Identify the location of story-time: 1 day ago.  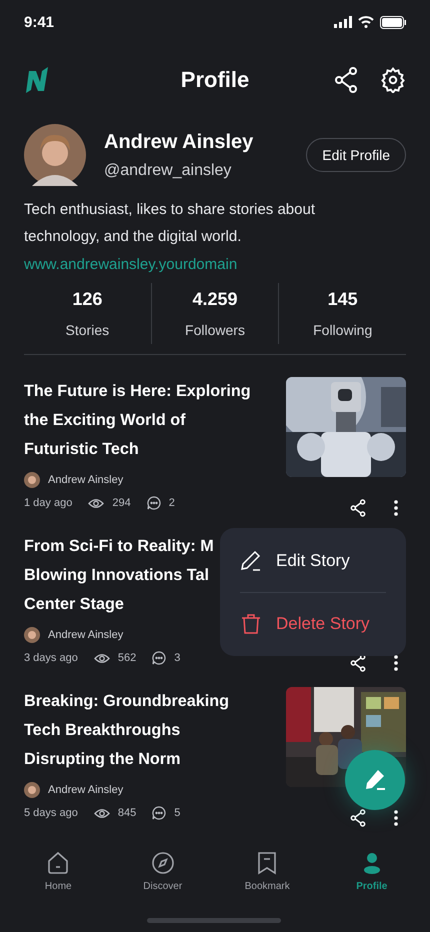
(48, 503).